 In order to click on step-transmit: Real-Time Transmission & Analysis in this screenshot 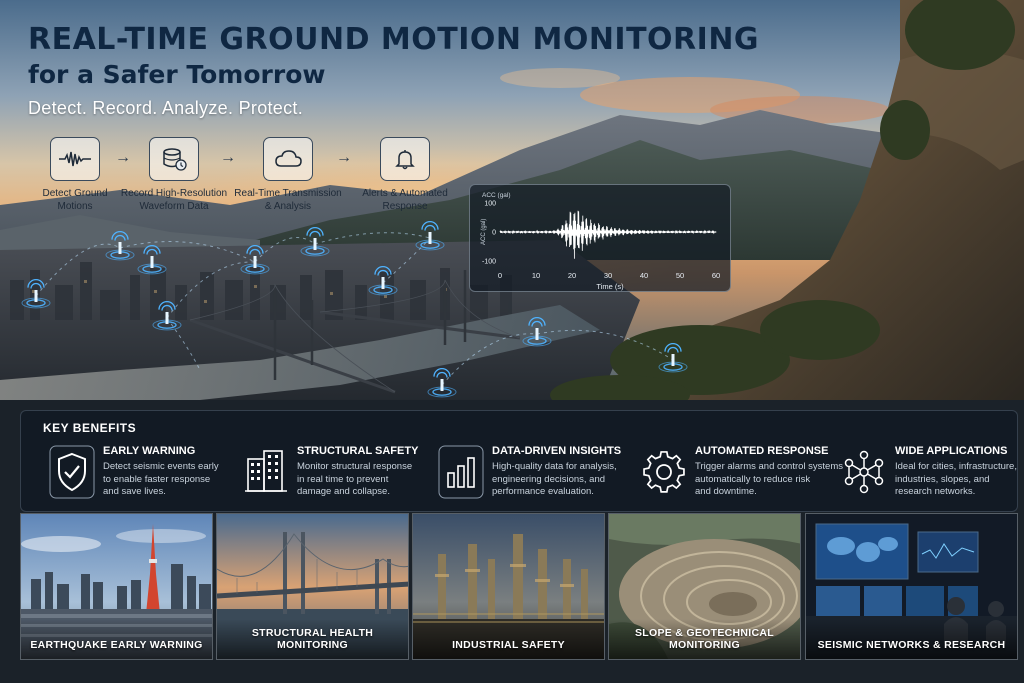, I will do `click(288, 175)`.